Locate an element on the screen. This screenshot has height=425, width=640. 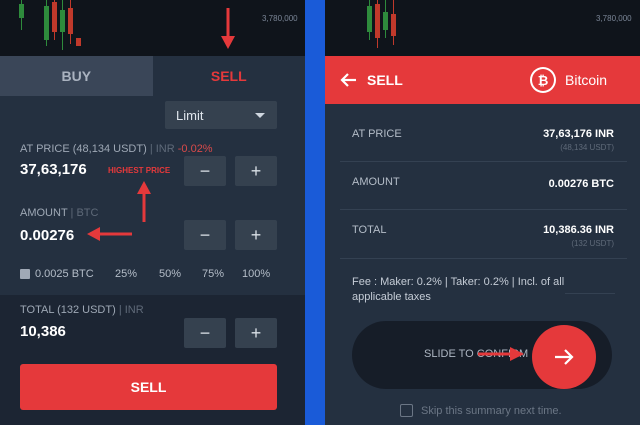
amount-label-unit: | BTC is located at coordinates (84, 213).